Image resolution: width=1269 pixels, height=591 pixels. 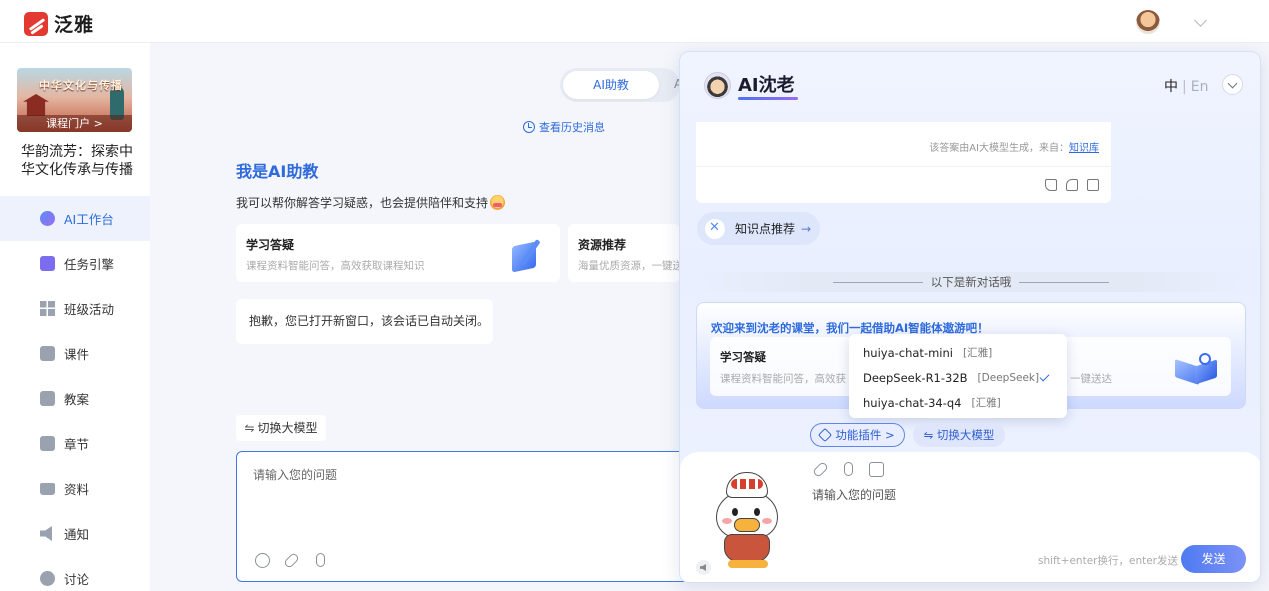 I want to click on ai-question-input, so click(x=1012, y=516).